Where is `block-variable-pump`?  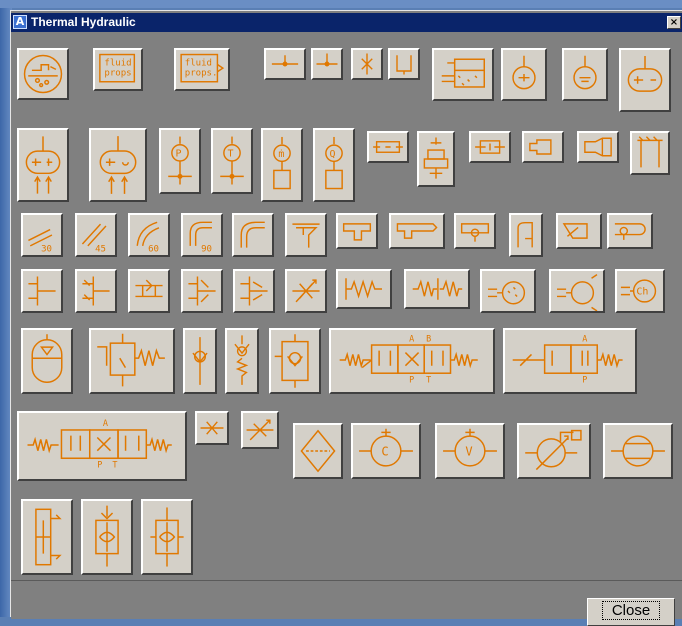 block-variable-pump is located at coordinates (554, 451).